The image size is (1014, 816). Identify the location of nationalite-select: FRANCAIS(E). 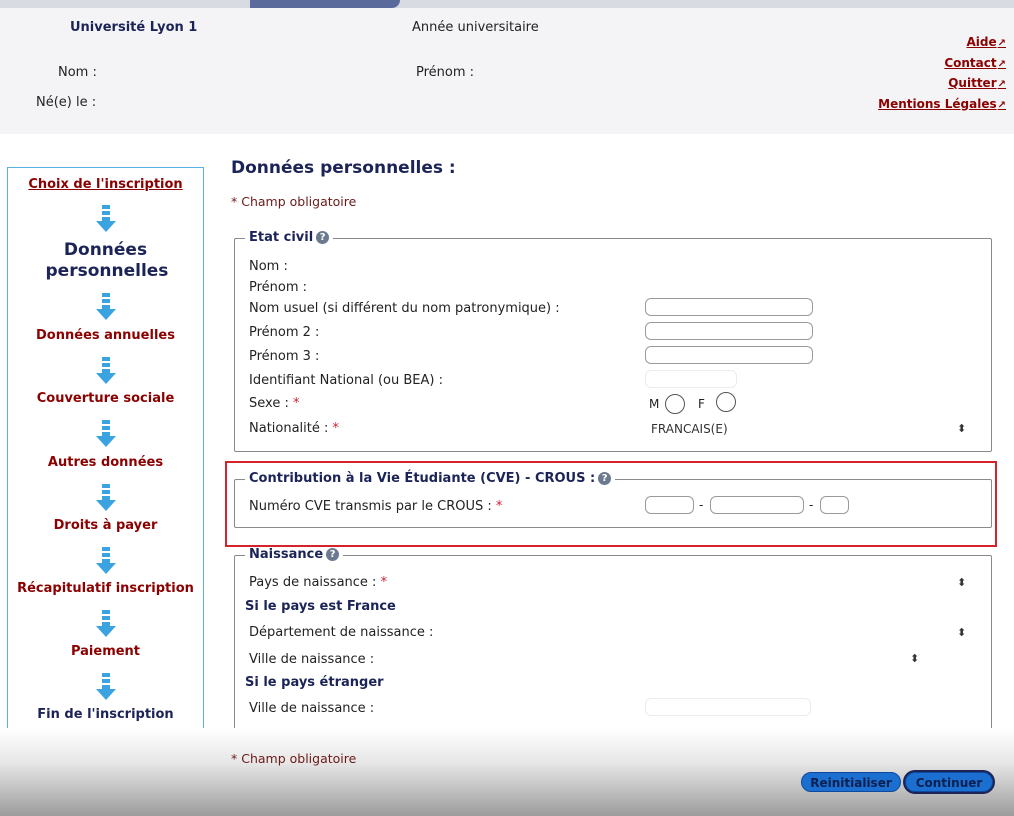
(689, 429).